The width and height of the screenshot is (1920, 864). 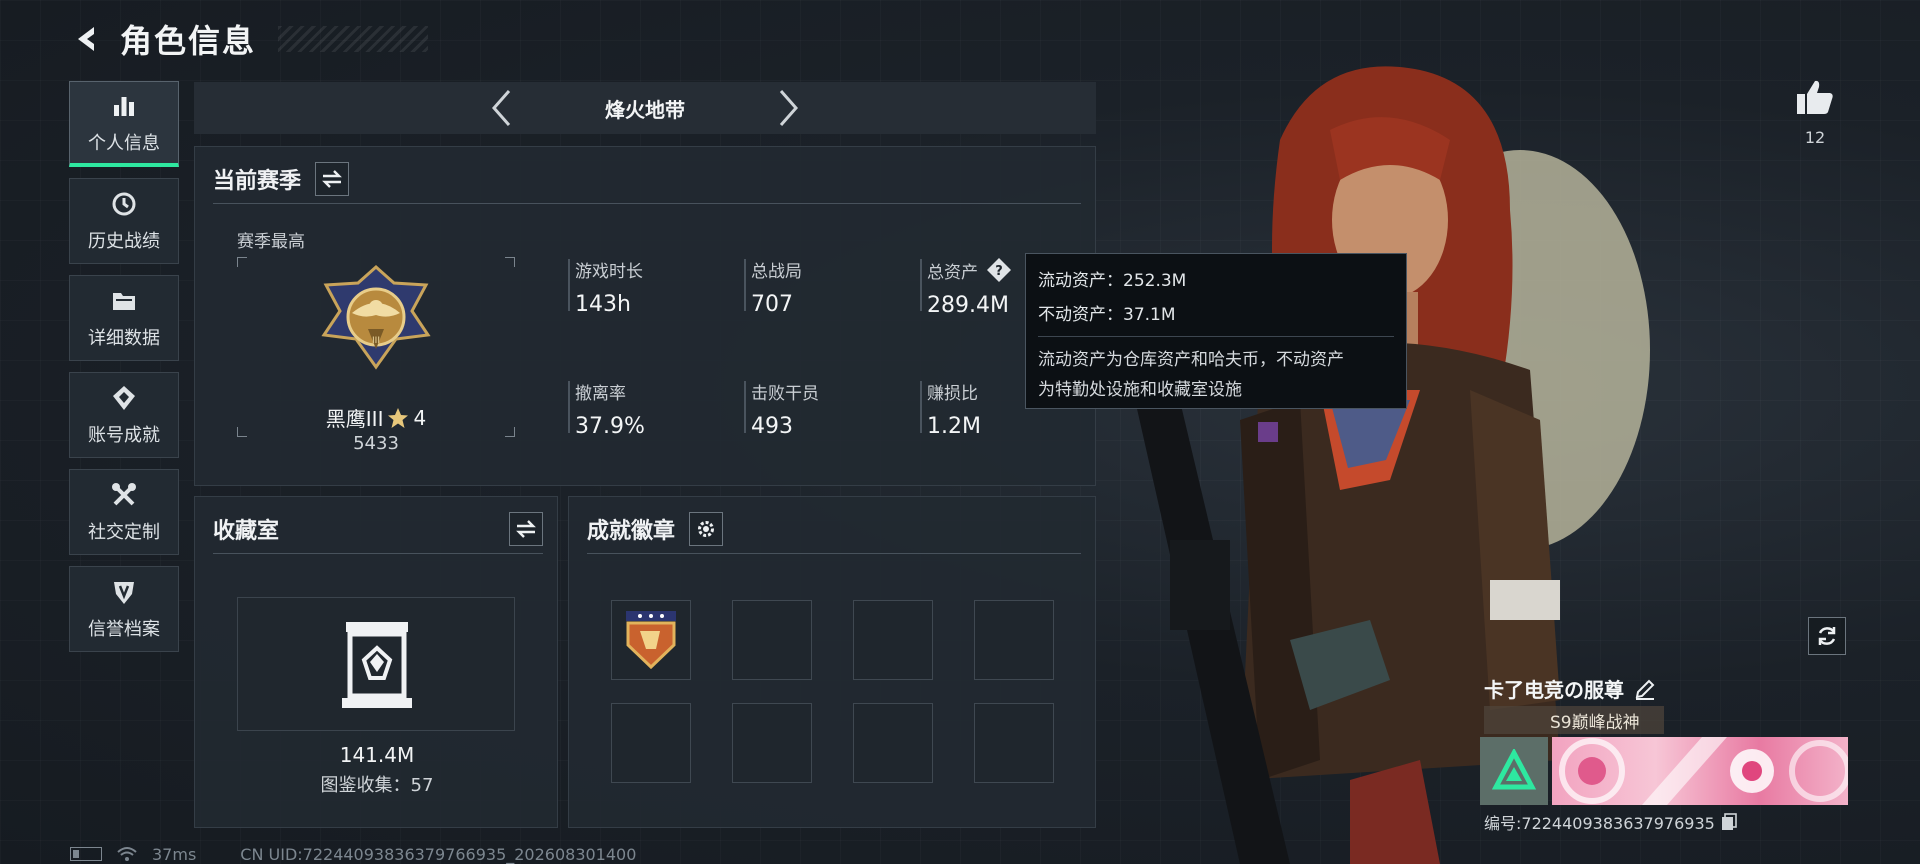 I want to click on stat-kills: 击败干员 493, so click(x=785, y=409).